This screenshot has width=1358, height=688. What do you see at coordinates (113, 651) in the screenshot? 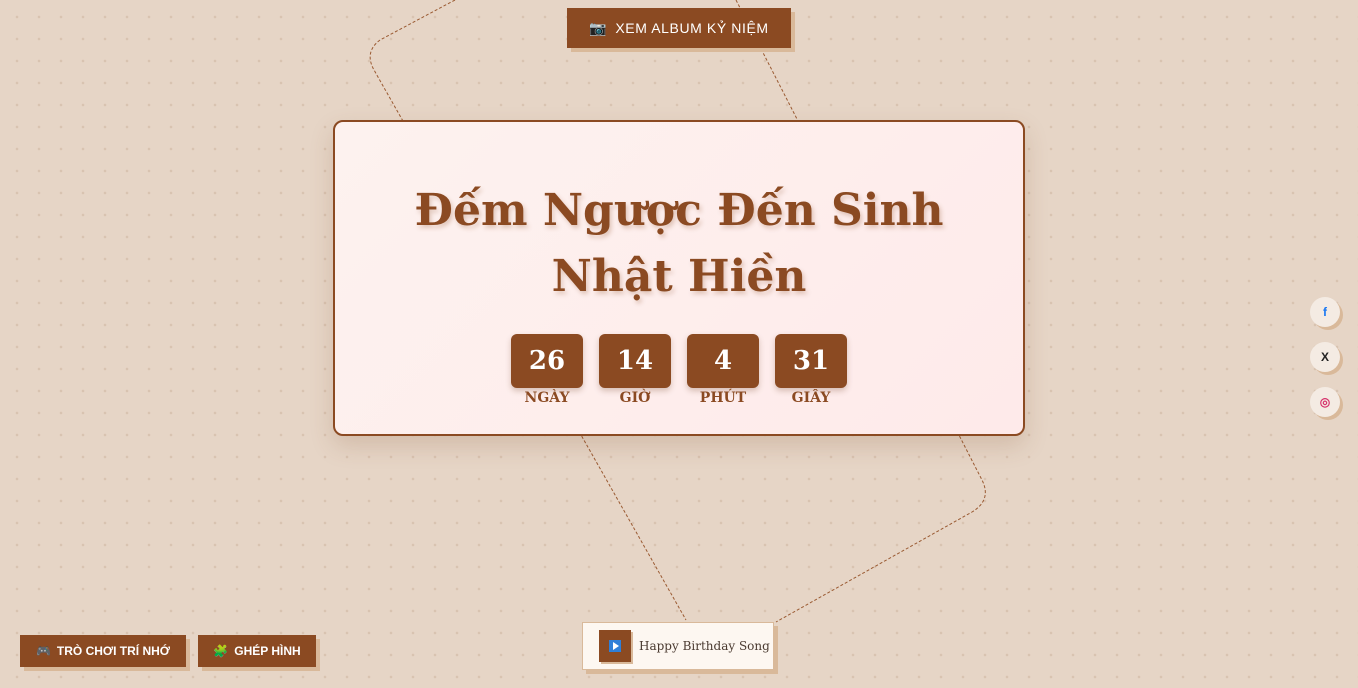
I see `memory-game-label: TRÒ CHƠI TRÍ NHỚ` at bounding box center [113, 651].